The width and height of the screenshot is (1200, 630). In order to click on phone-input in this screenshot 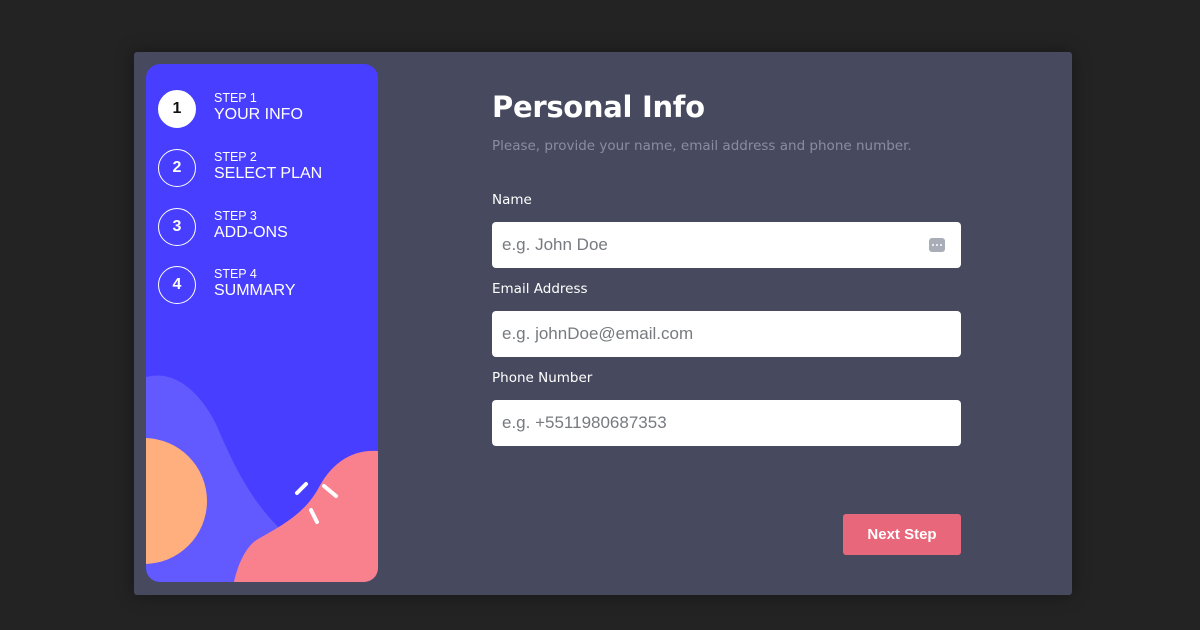, I will do `click(726, 423)`.